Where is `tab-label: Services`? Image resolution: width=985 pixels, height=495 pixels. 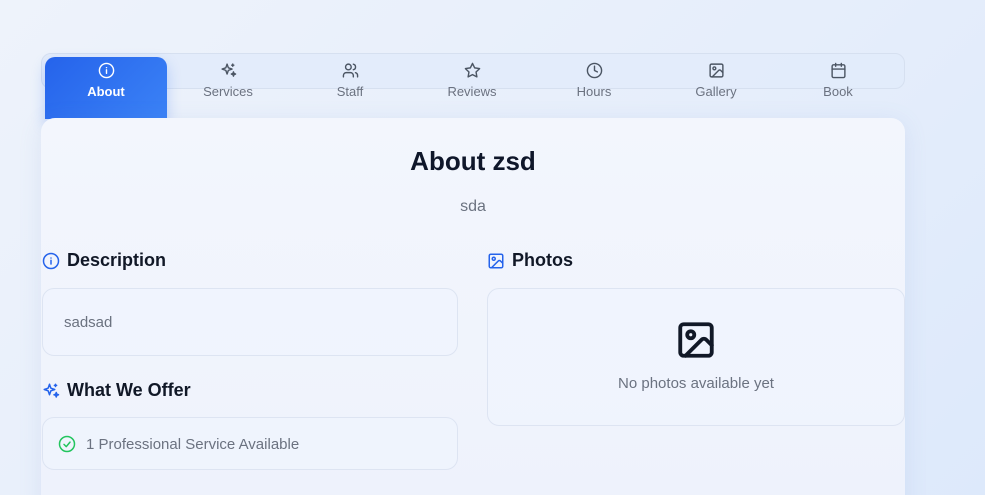 tab-label: Services is located at coordinates (228, 91).